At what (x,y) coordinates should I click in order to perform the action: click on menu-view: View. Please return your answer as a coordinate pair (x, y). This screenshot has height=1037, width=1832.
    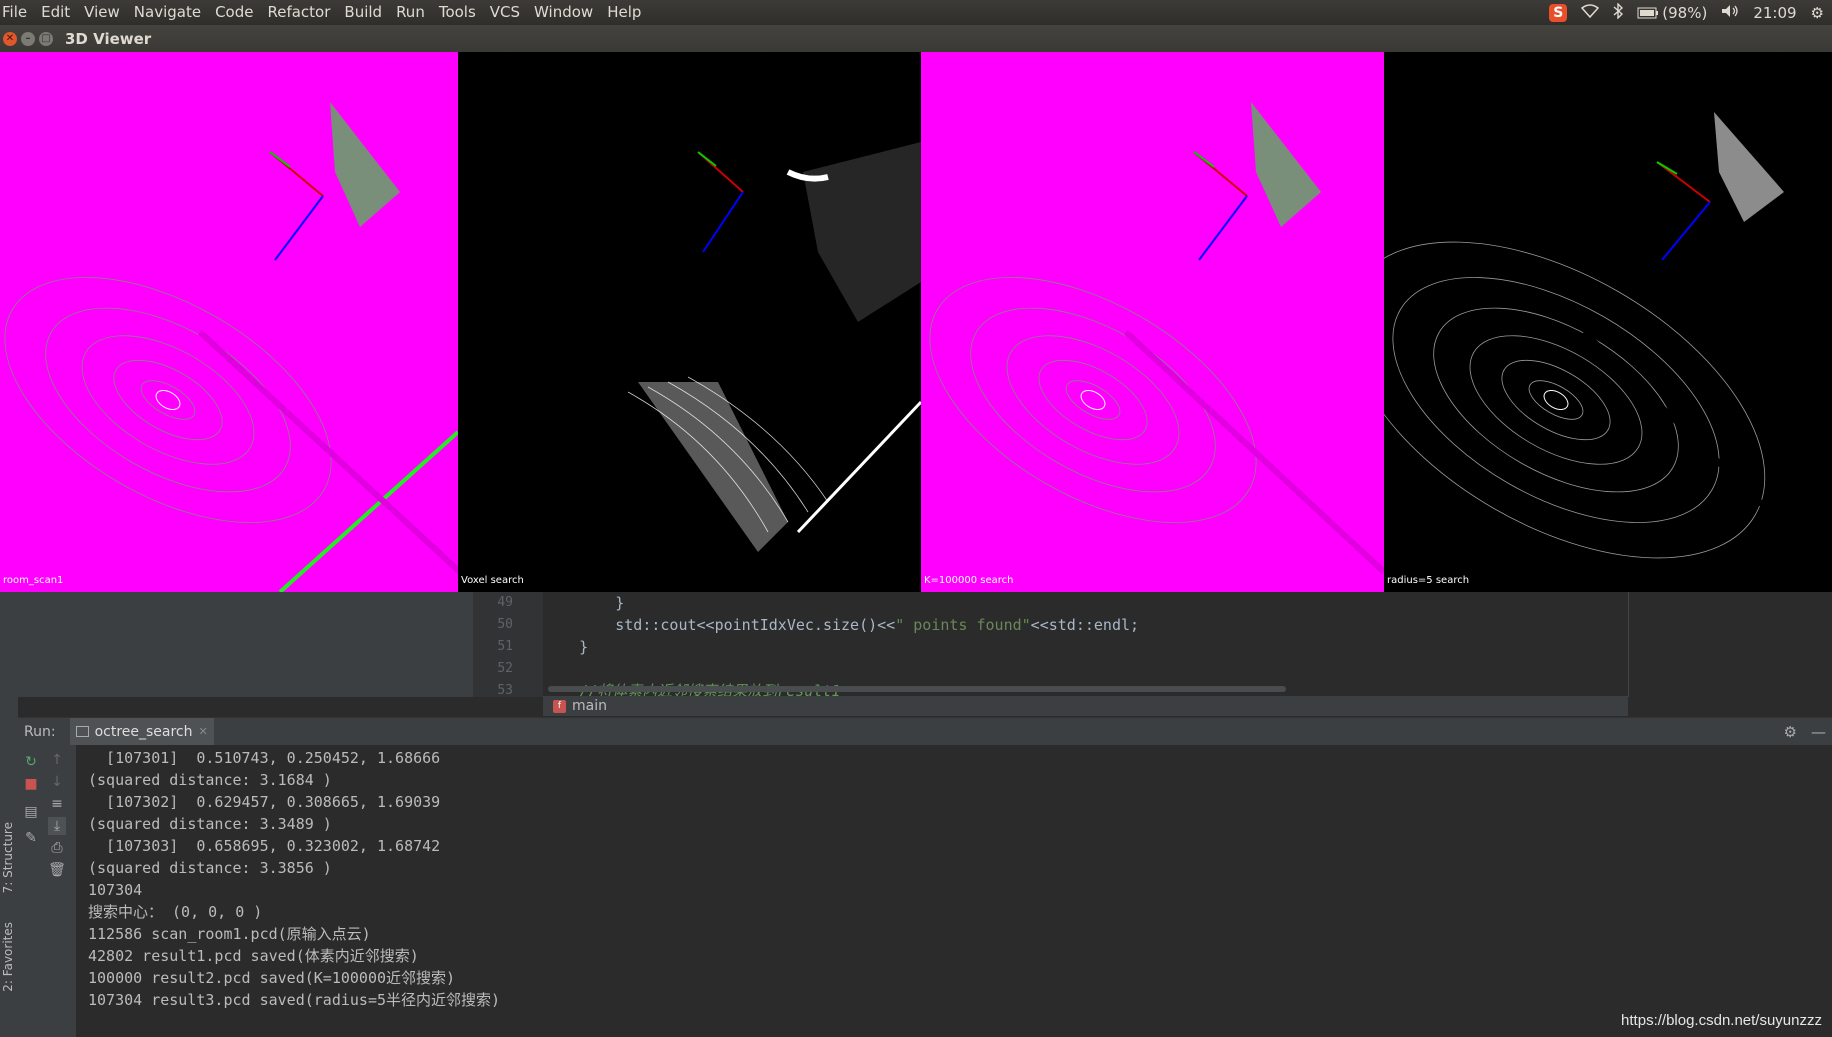
    Looking at the image, I should click on (102, 12).